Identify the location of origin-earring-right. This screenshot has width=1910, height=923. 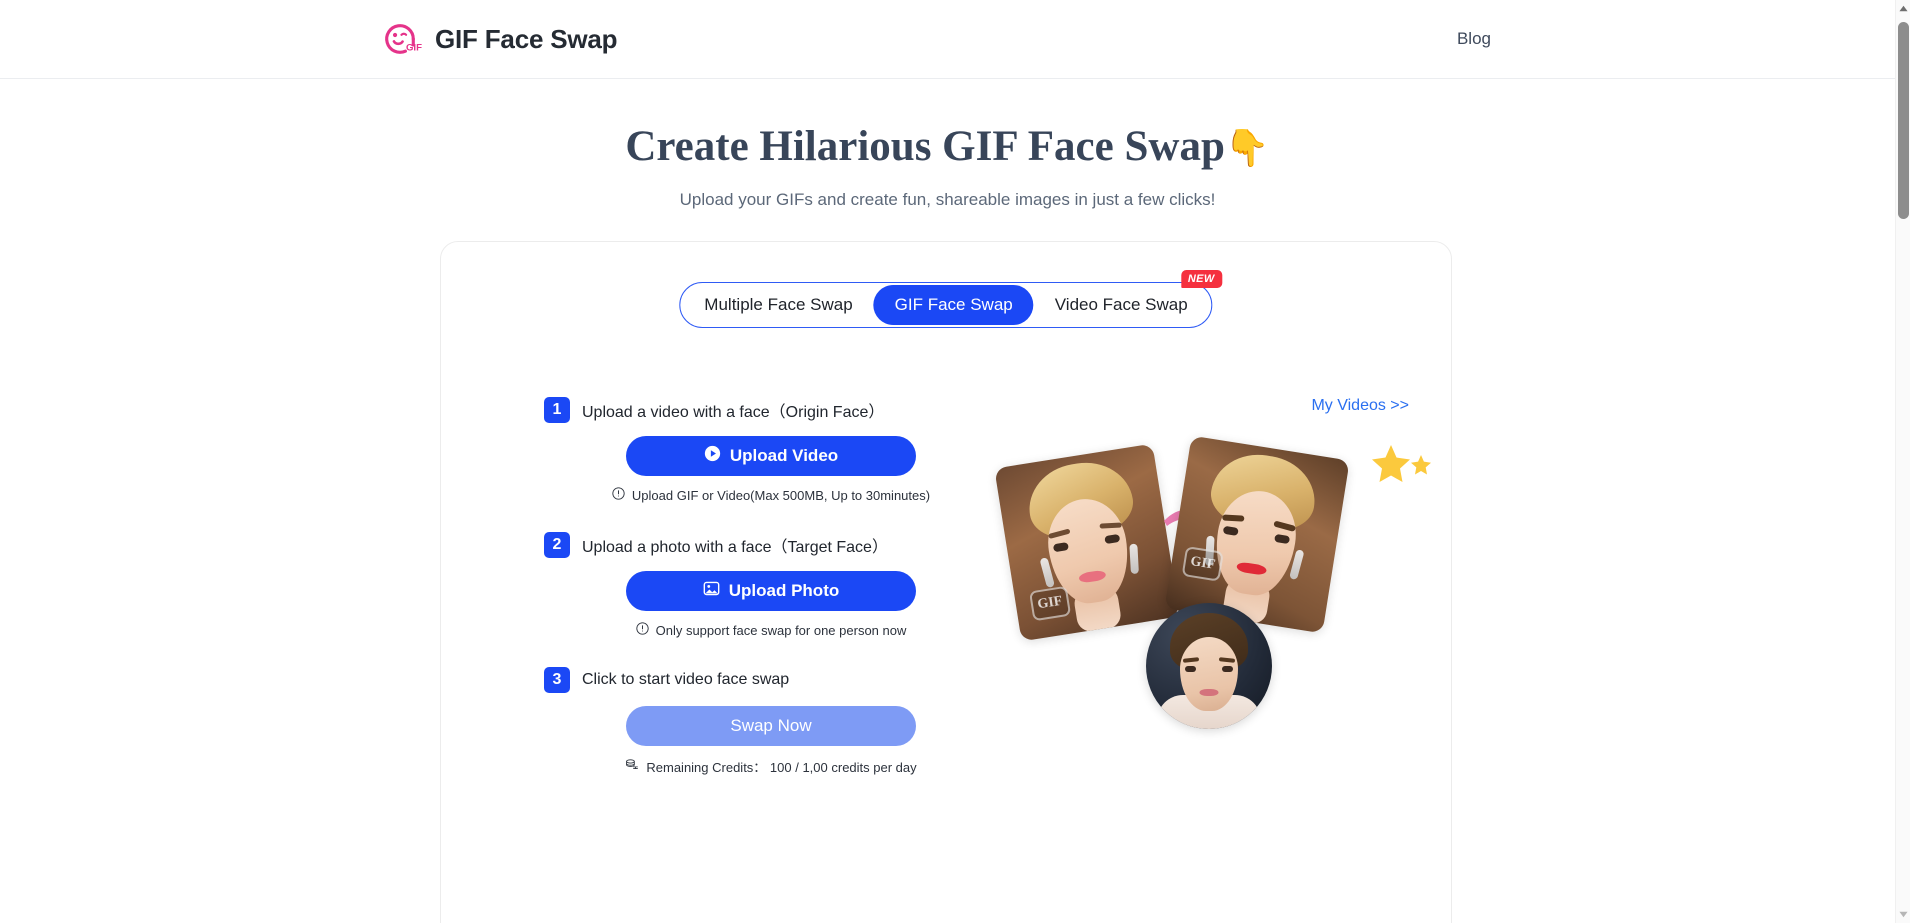
(1134, 559).